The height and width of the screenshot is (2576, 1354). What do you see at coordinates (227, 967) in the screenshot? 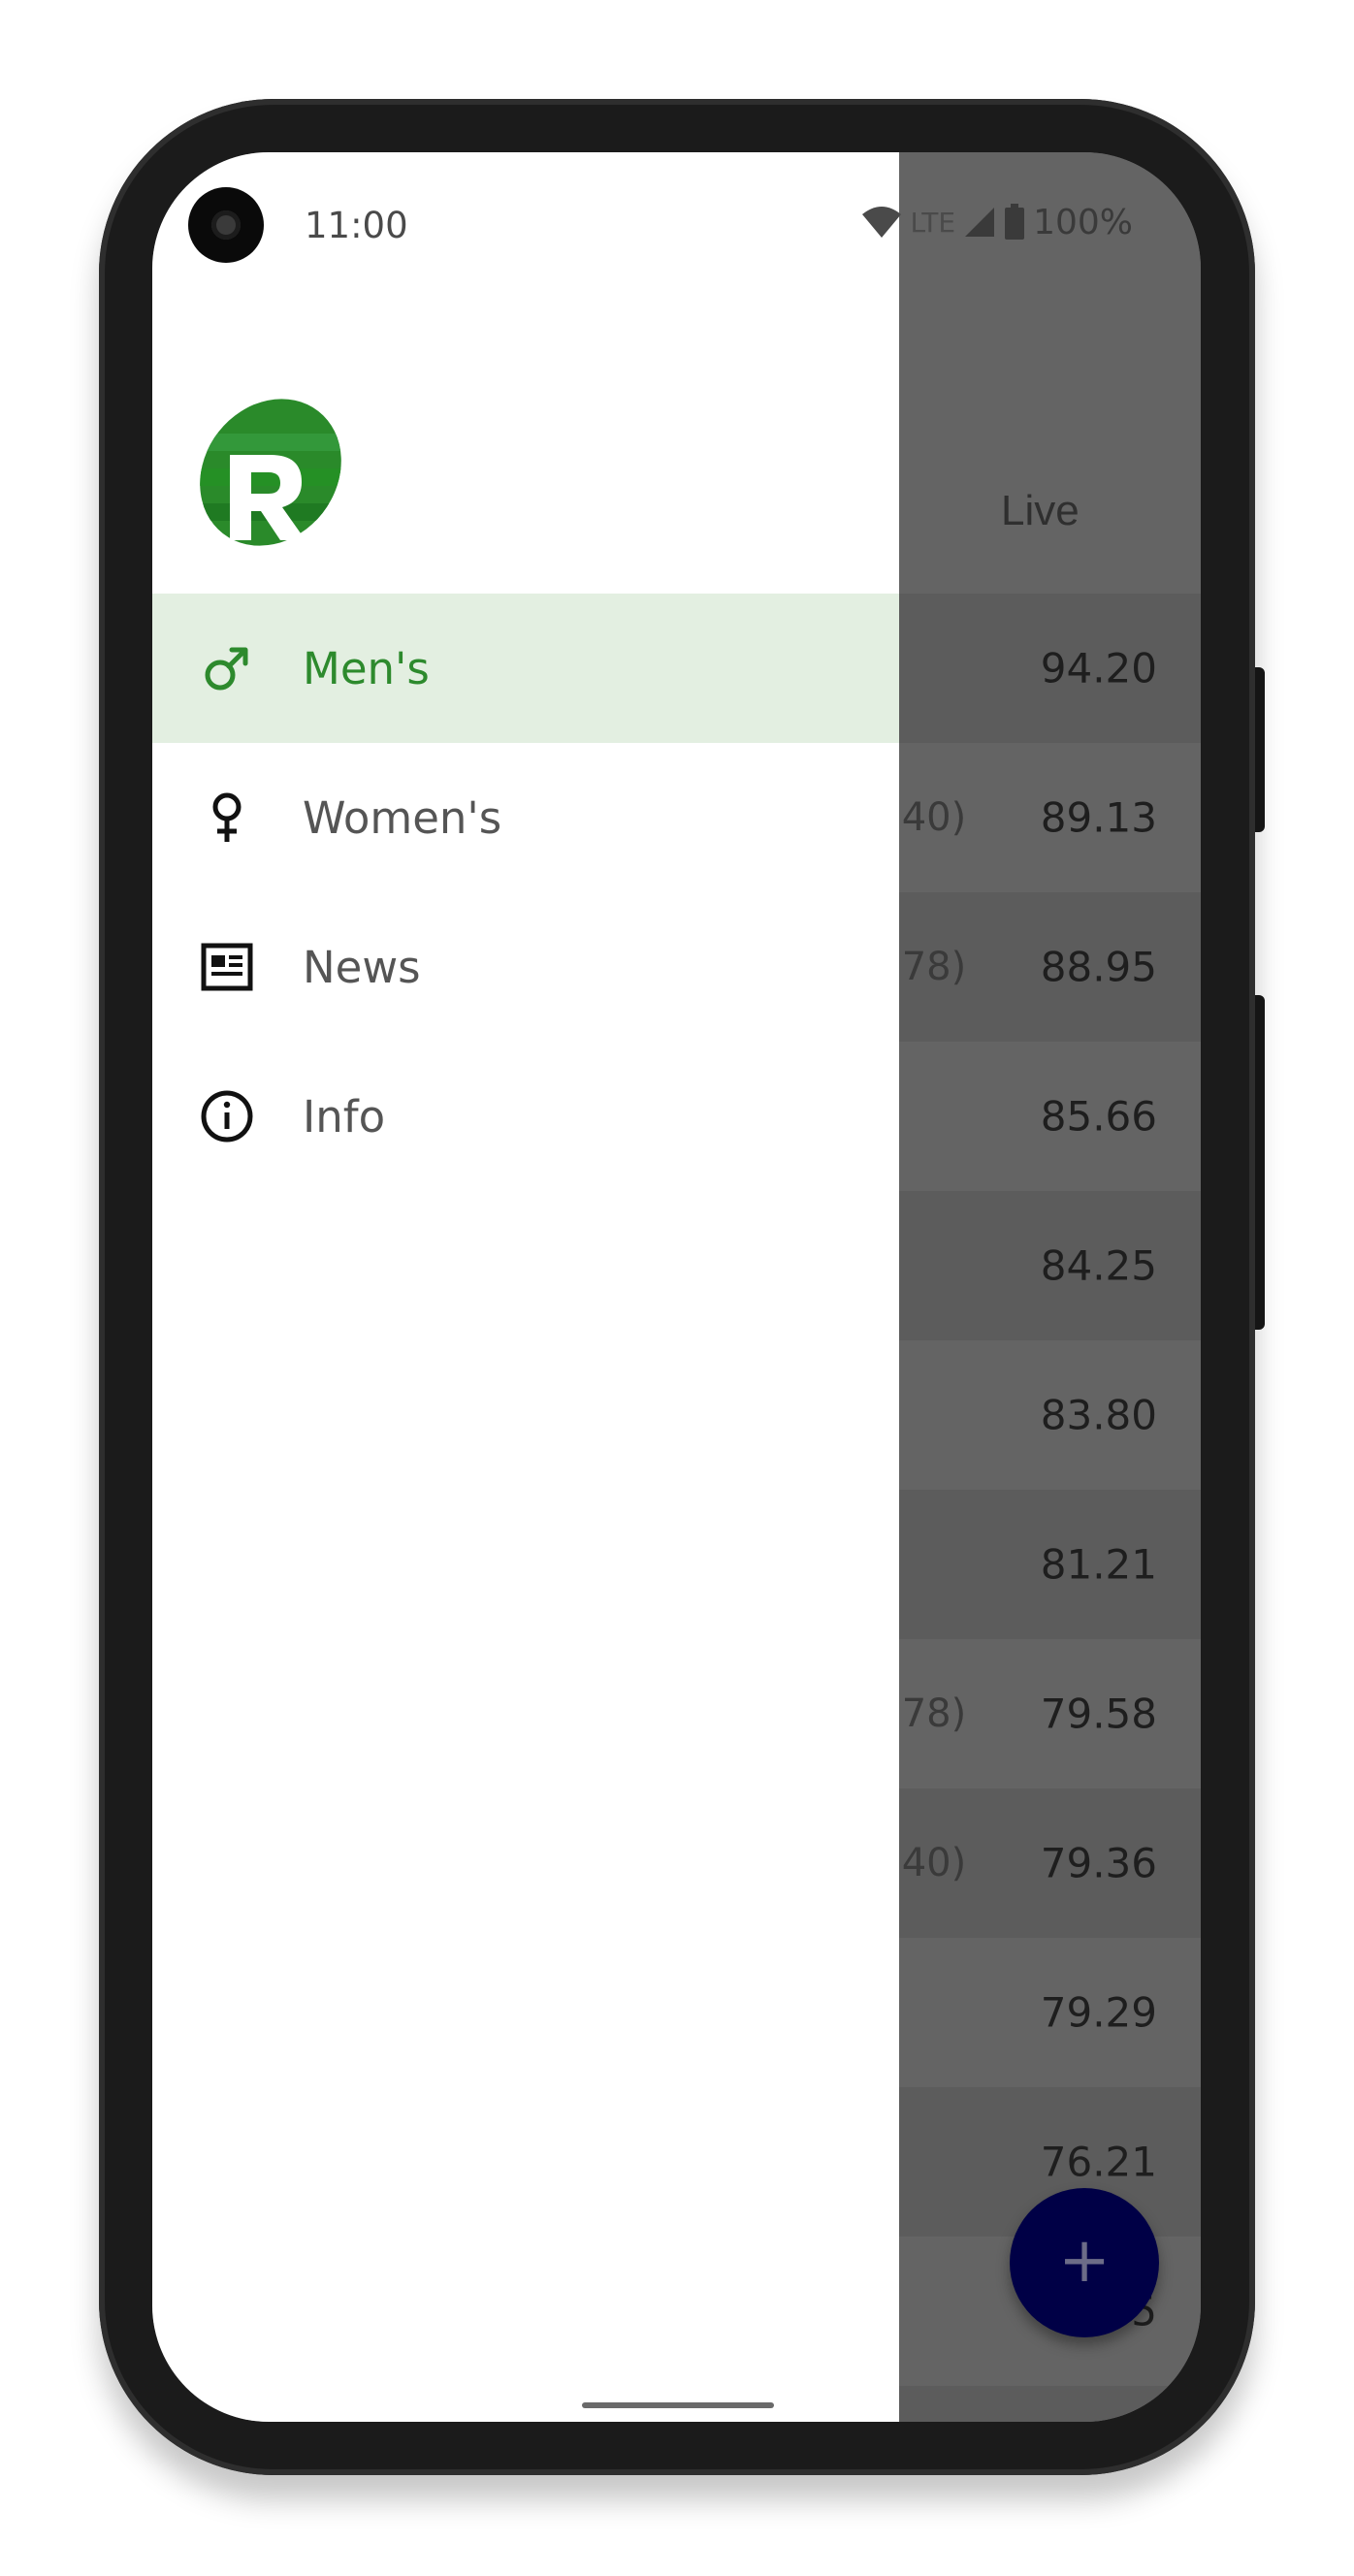
I see `newspaper-icon` at bounding box center [227, 967].